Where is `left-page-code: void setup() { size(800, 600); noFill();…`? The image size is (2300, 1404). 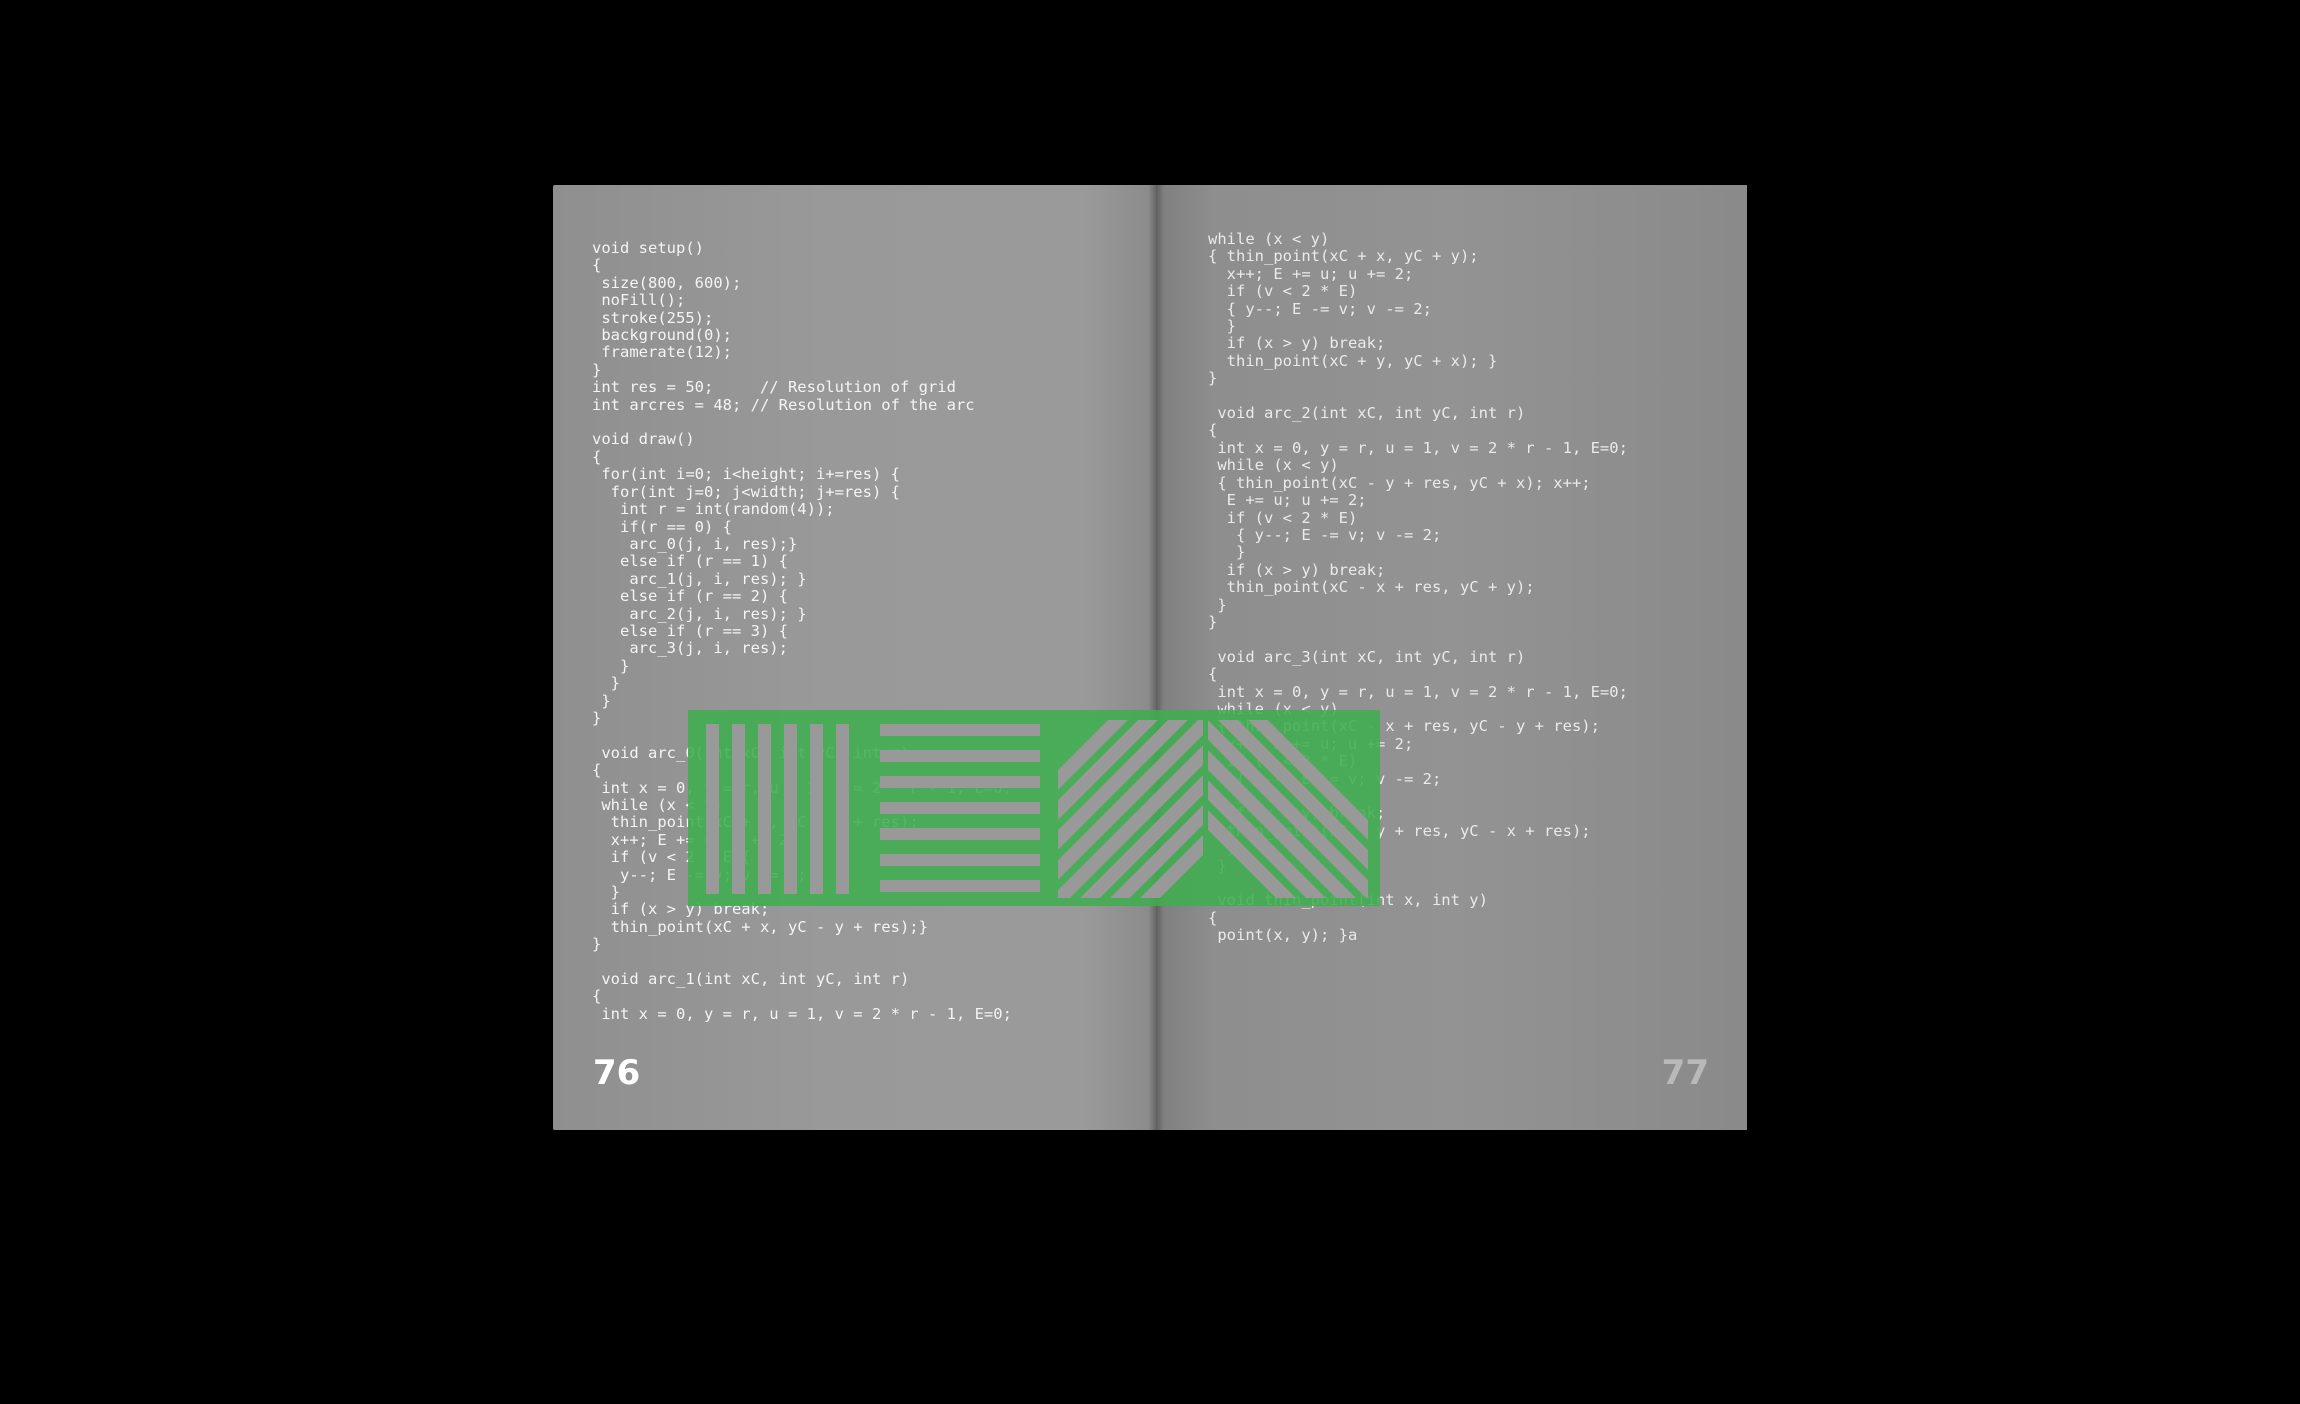 left-page-code: void setup() { size(800, 600); noFill();… is located at coordinates (802, 631).